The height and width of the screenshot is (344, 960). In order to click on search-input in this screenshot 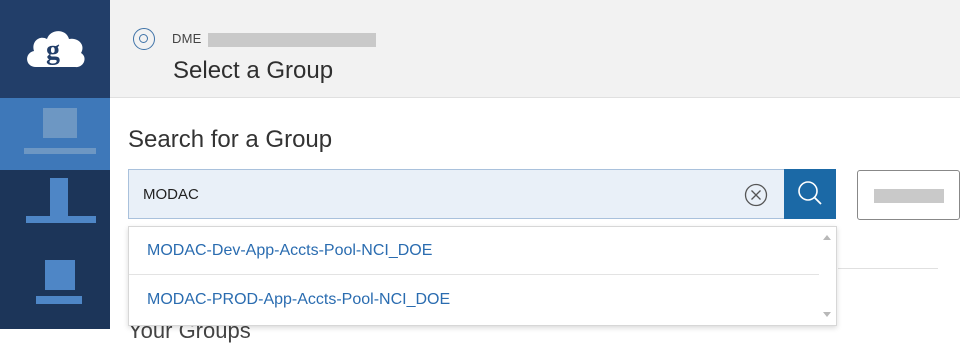, I will do `click(438, 194)`.